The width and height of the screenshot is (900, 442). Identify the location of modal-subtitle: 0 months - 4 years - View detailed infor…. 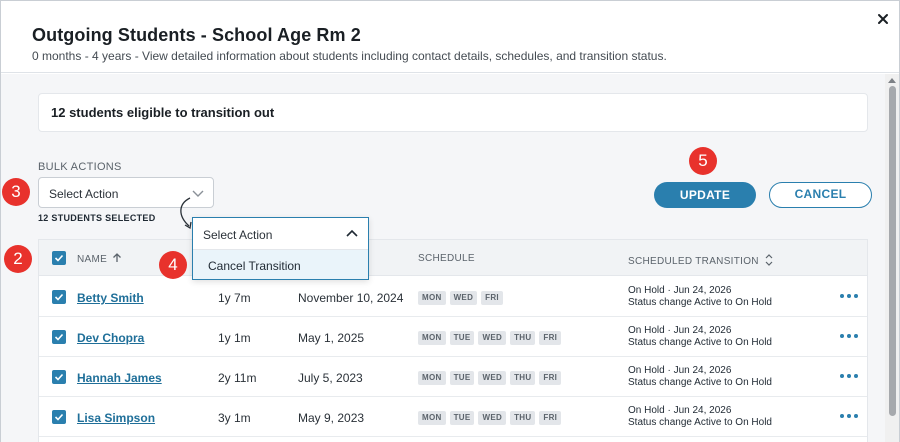
(349, 56).